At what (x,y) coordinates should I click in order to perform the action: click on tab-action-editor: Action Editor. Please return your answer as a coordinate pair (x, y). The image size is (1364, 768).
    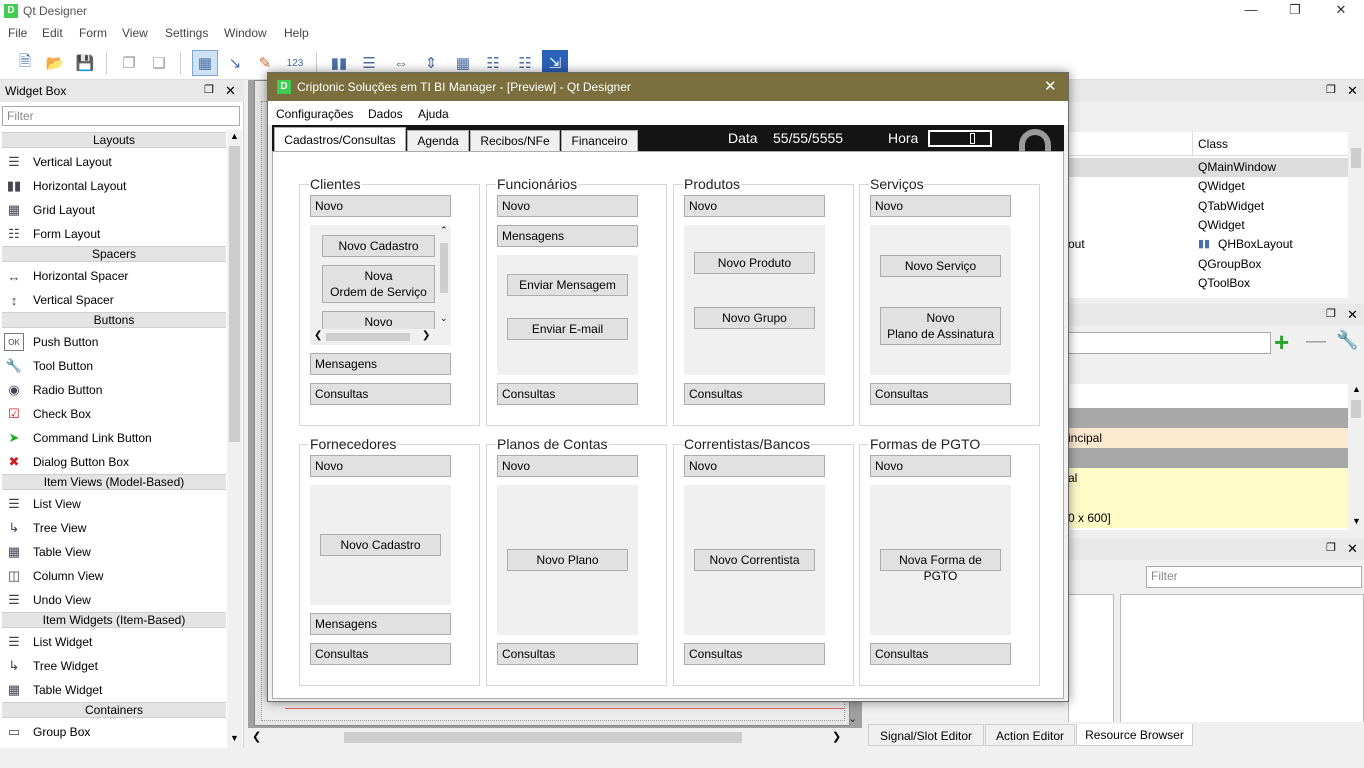
    Looking at the image, I should click on (1030, 735).